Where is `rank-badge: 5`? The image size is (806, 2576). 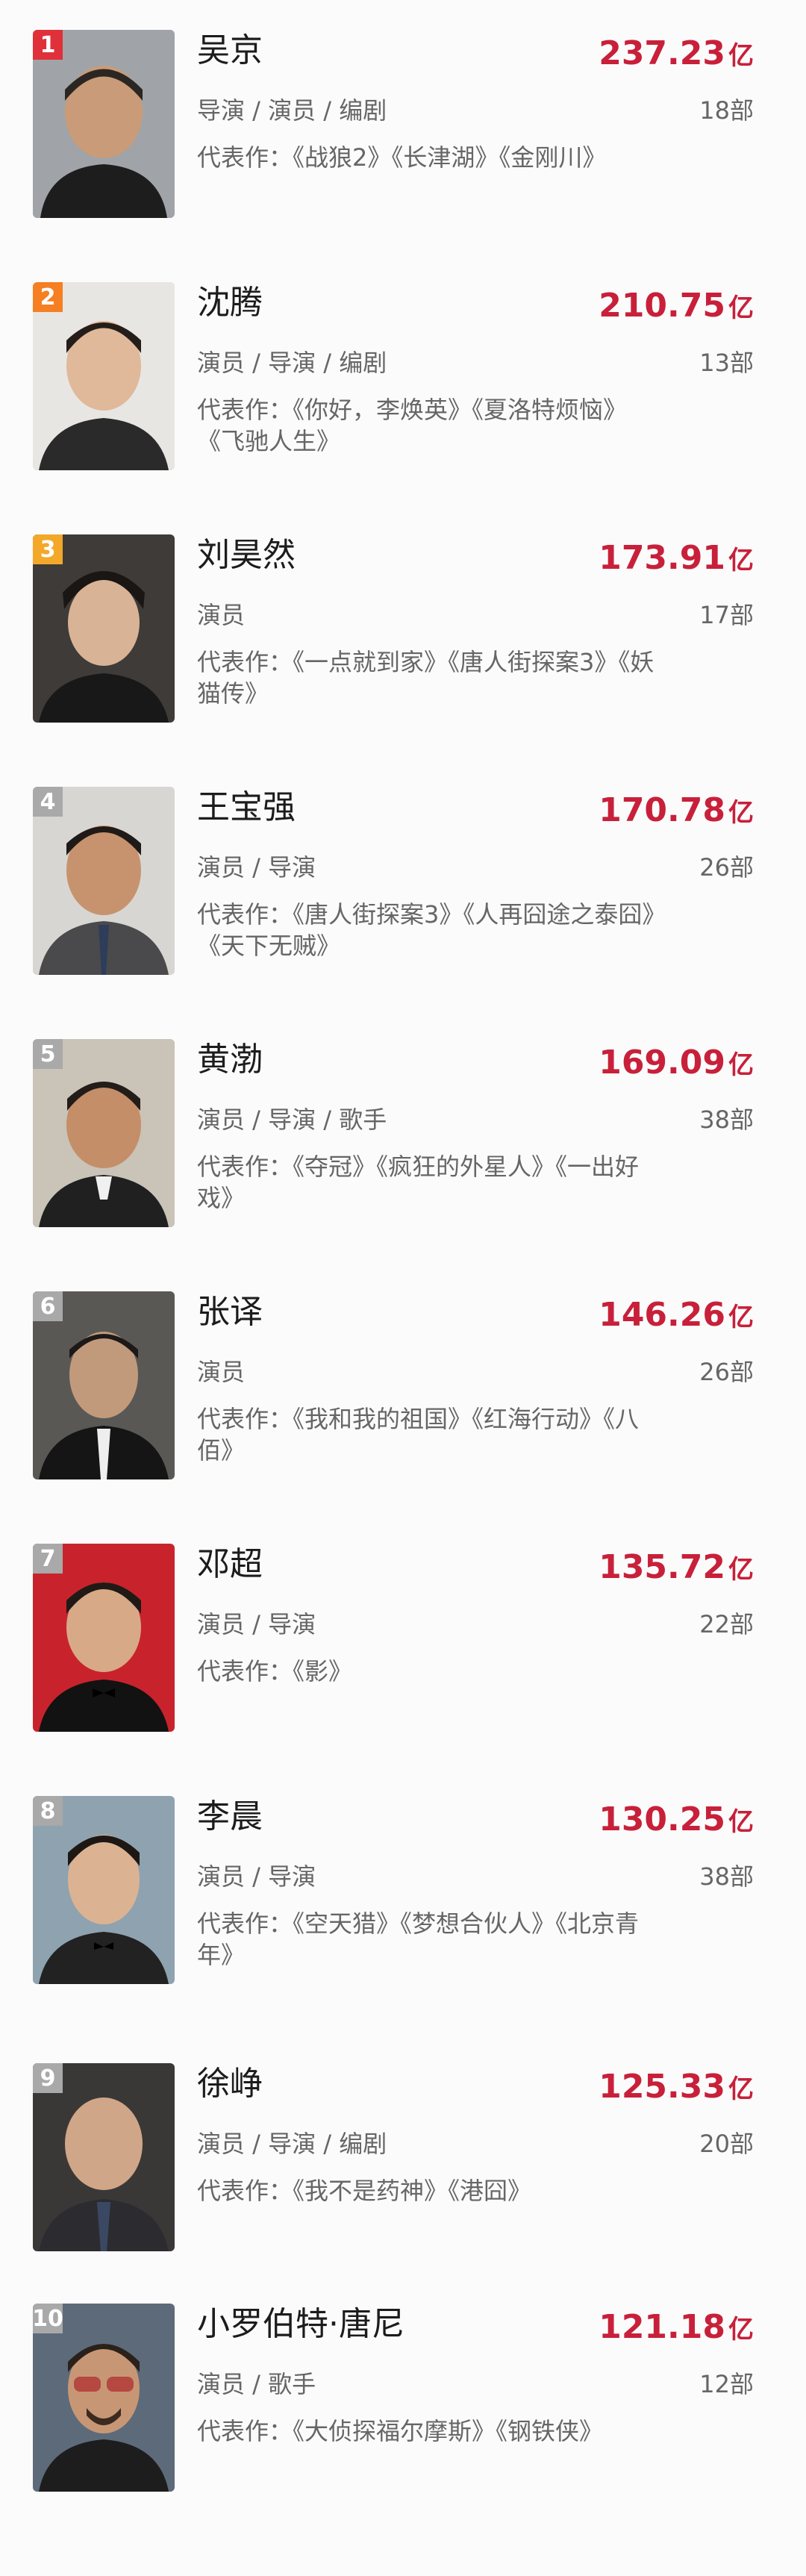 rank-badge: 5 is located at coordinates (48, 1054).